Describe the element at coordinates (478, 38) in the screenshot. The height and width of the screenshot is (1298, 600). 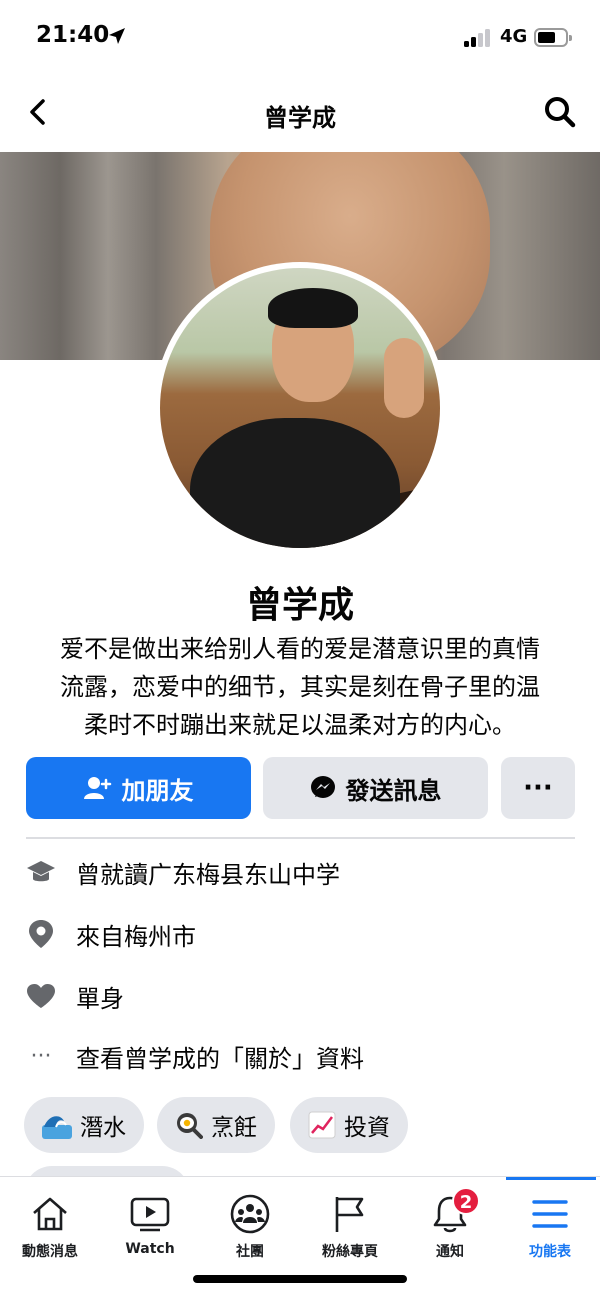
I see `signal-icon` at that location.